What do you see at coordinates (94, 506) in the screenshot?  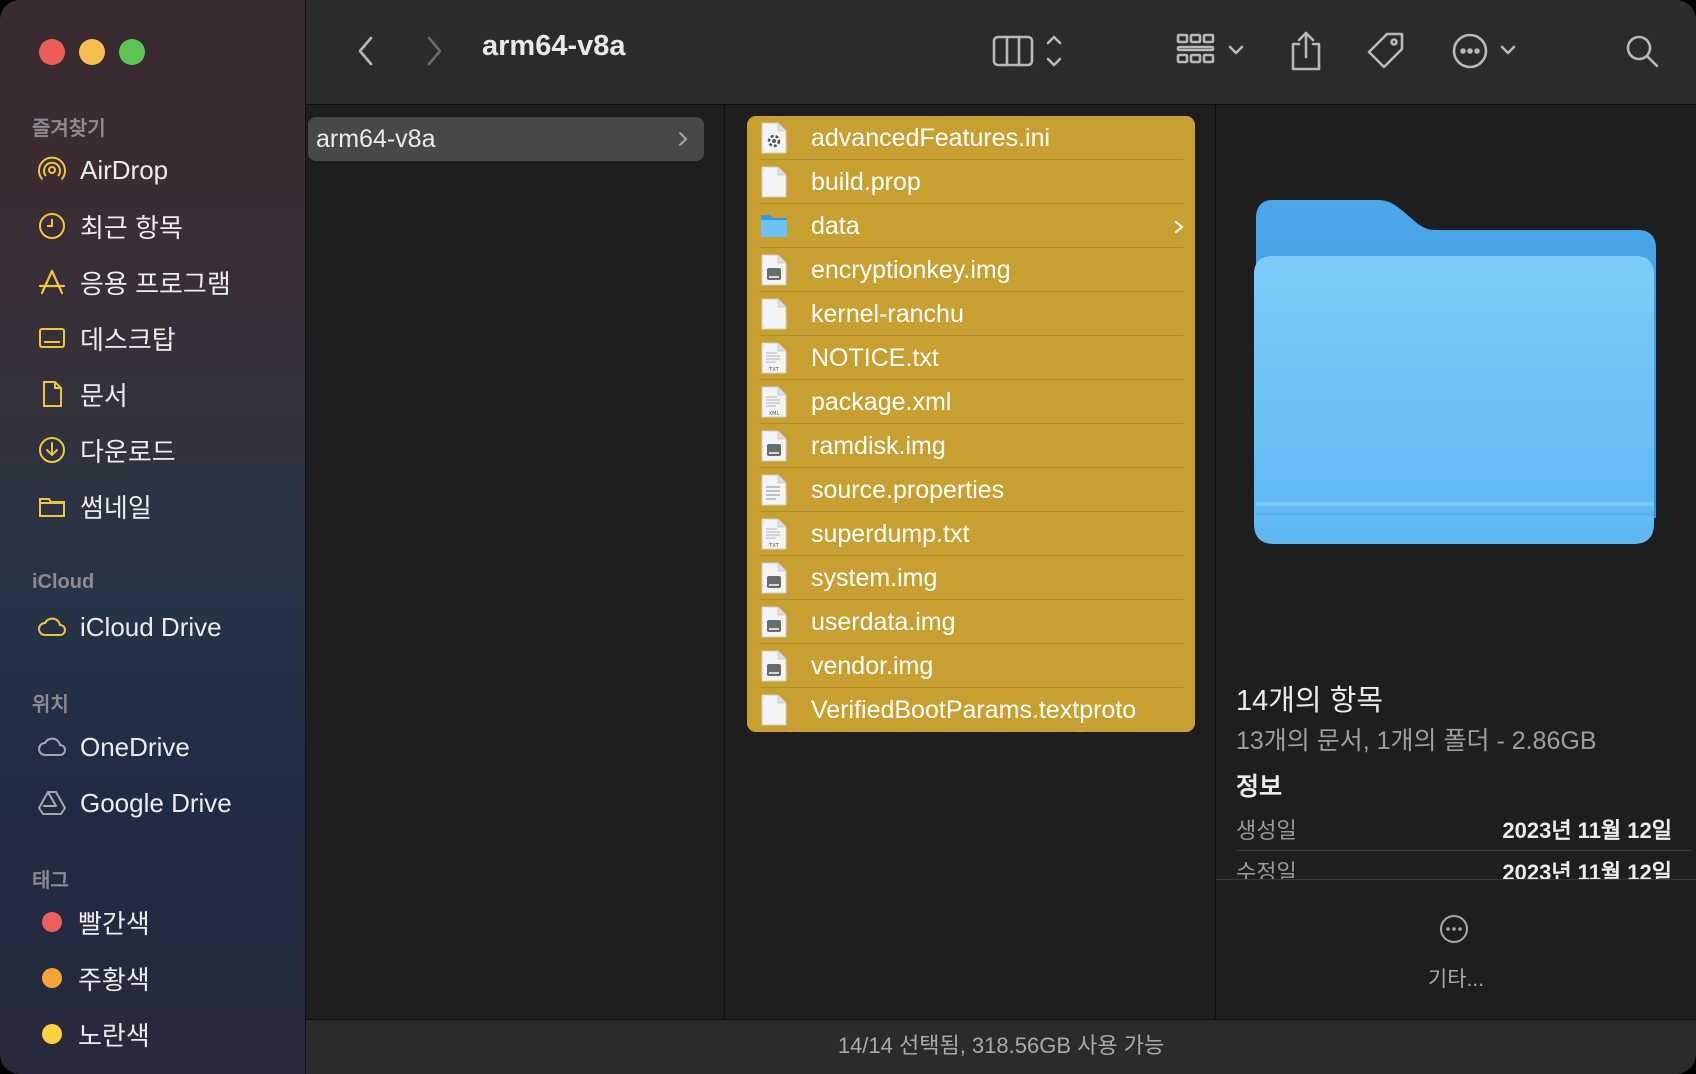 I see `sidebar-item-thumbnails: 썸네일` at bounding box center [94, 506].